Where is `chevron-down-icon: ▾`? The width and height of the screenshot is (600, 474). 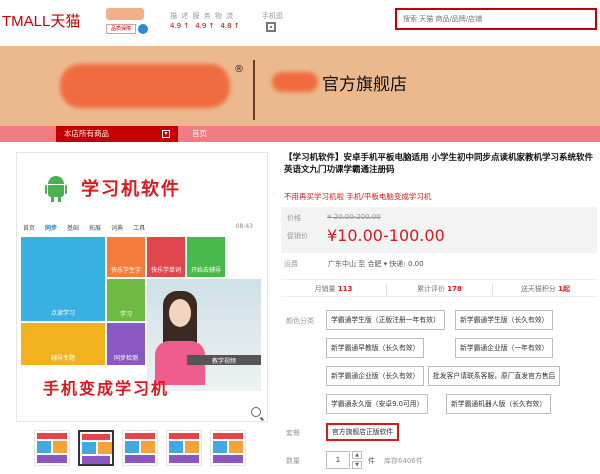 chevron-down-icon: ▾ is located at coordinates (166, 134).